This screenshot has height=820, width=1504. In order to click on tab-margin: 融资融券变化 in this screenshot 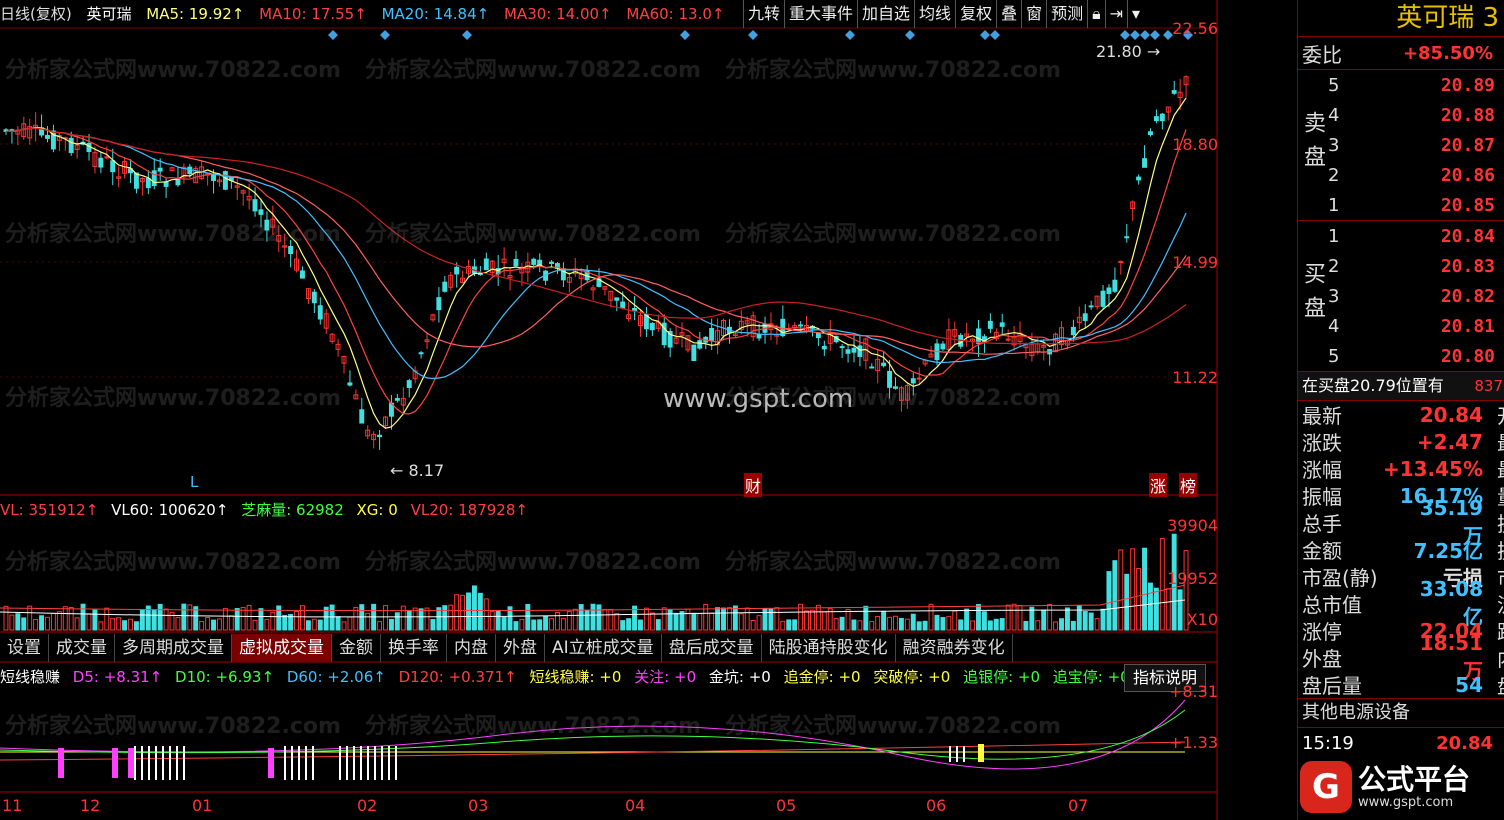, I will do `click(954, 648)`.